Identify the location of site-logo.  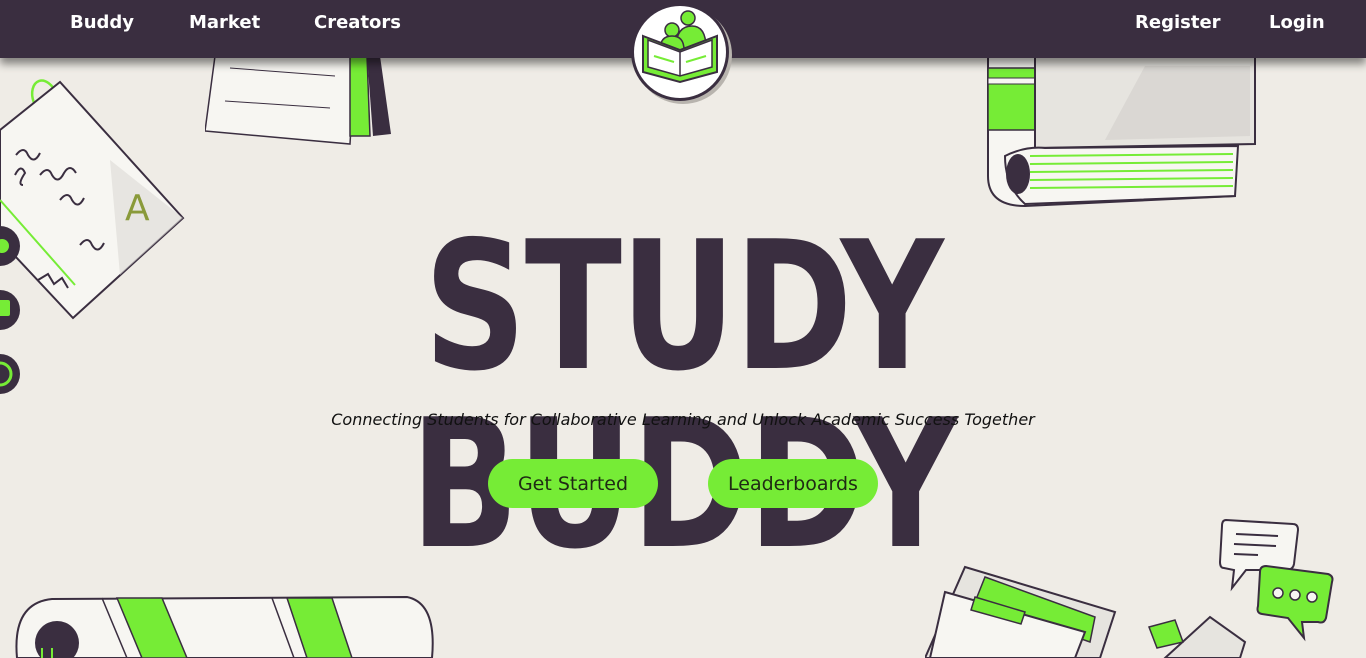
(681, 52).